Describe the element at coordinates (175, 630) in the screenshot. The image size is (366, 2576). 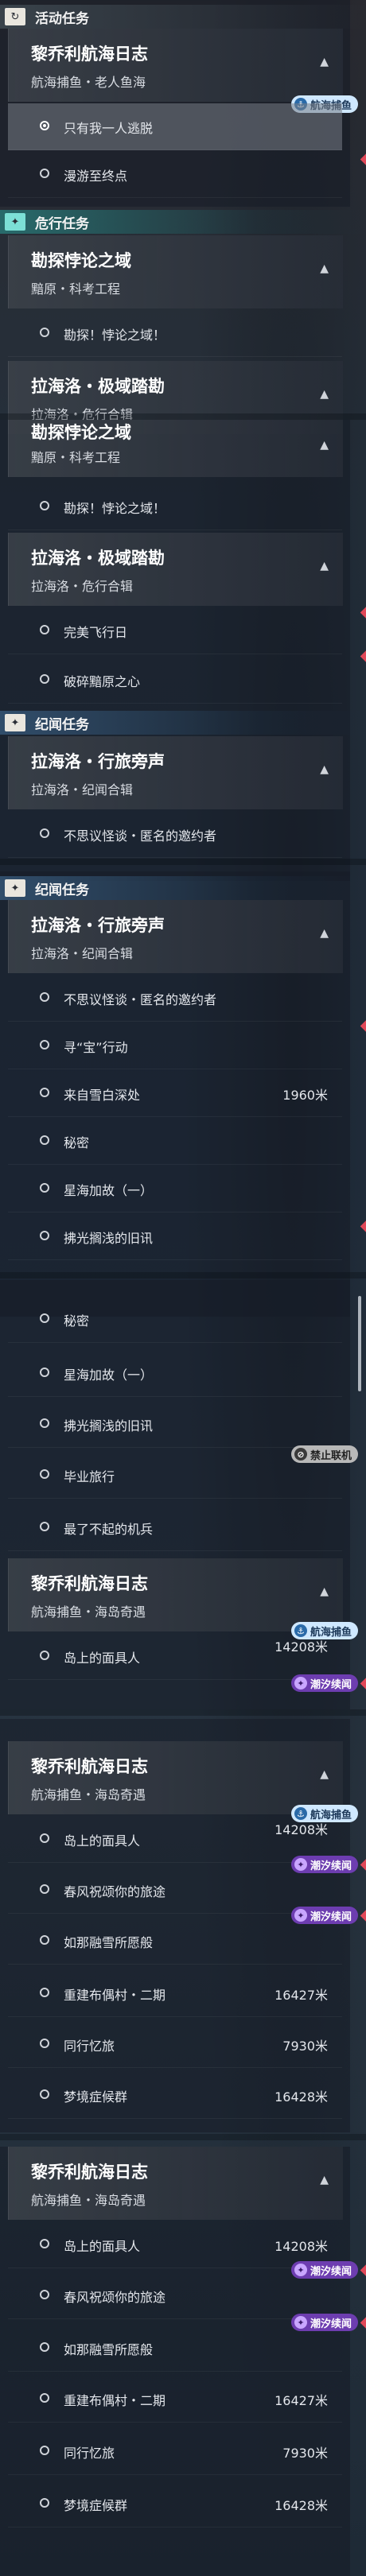
I see `quest-item: 完美飞行日` at that location.